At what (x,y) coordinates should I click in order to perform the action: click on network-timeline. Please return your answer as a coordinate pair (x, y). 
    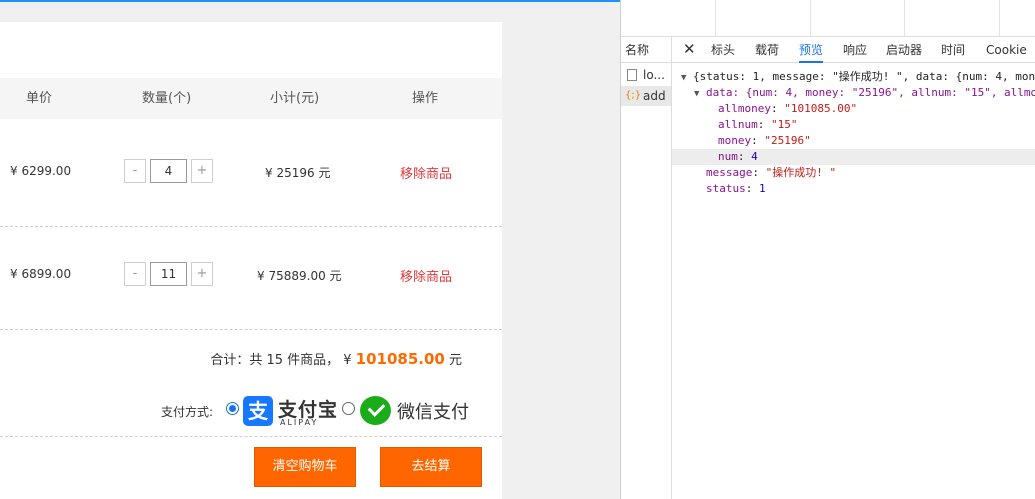
    Looking at the image, I should click on (828, 18).